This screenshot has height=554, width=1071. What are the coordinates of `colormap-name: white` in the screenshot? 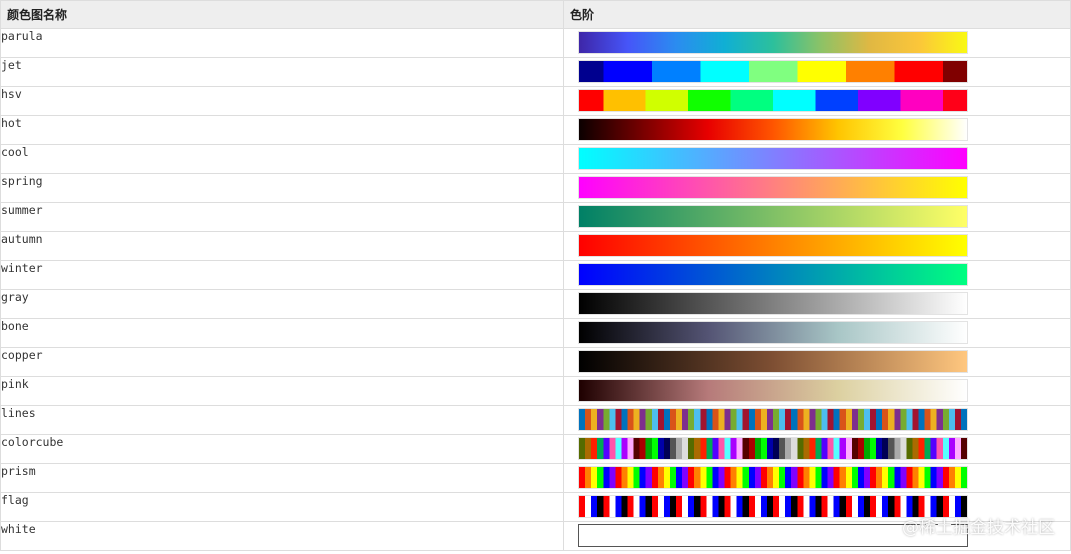 It's located at (282, 536).